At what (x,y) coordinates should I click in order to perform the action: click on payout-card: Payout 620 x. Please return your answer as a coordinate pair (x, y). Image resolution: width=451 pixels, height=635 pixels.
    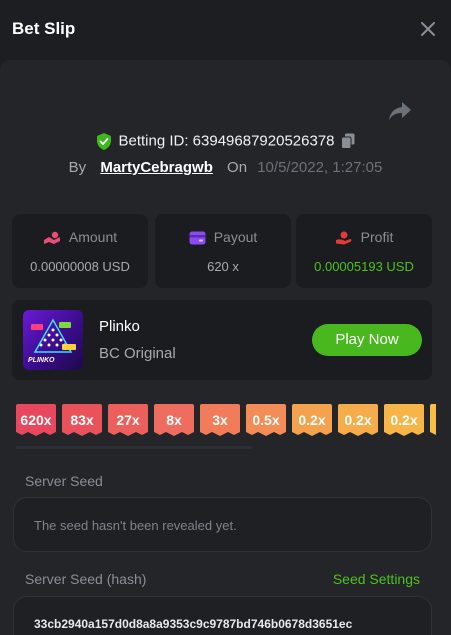
    Looking at the image, I should click on (223, 251).